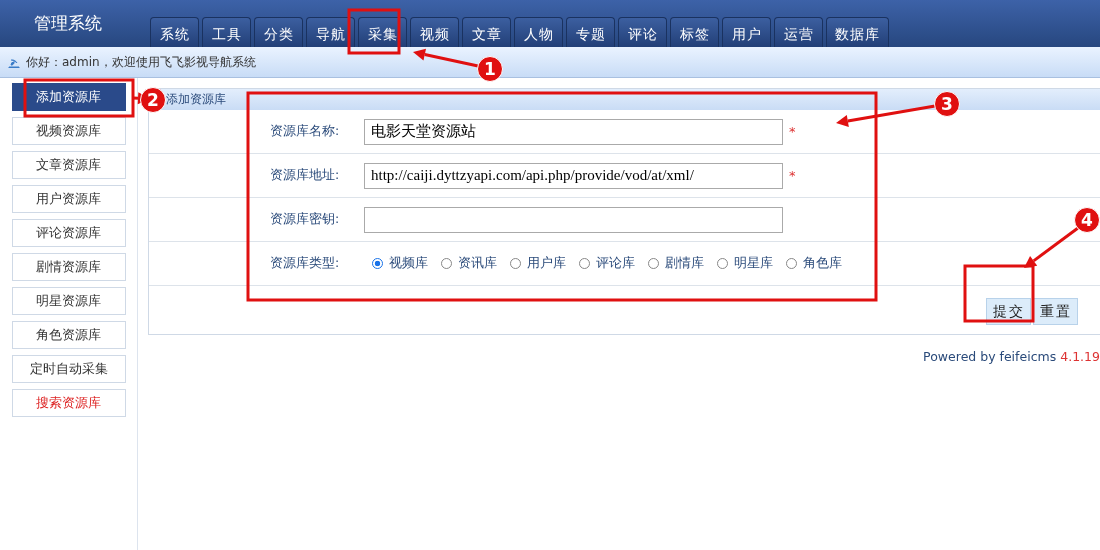 Image resolution: width=1100 pixels, height=550 pixels. What do you see at coordinates (1055, 311) in the screenshot?
I see `form-button: 重置` at bounding box center [1055, 311].